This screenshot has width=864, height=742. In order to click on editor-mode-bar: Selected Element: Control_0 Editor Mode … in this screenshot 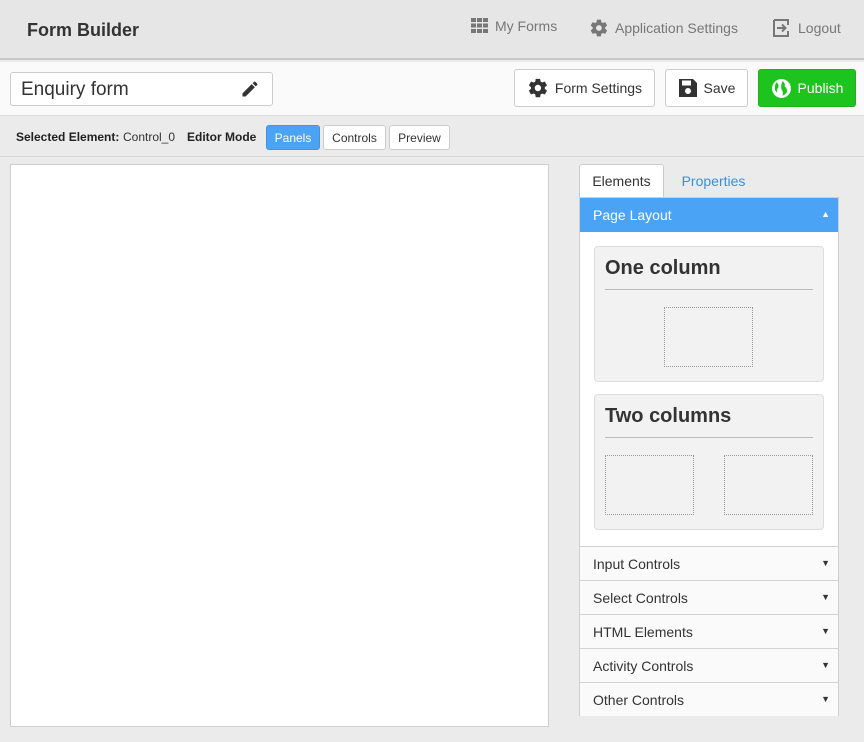, I will do `click(432, 137)`.